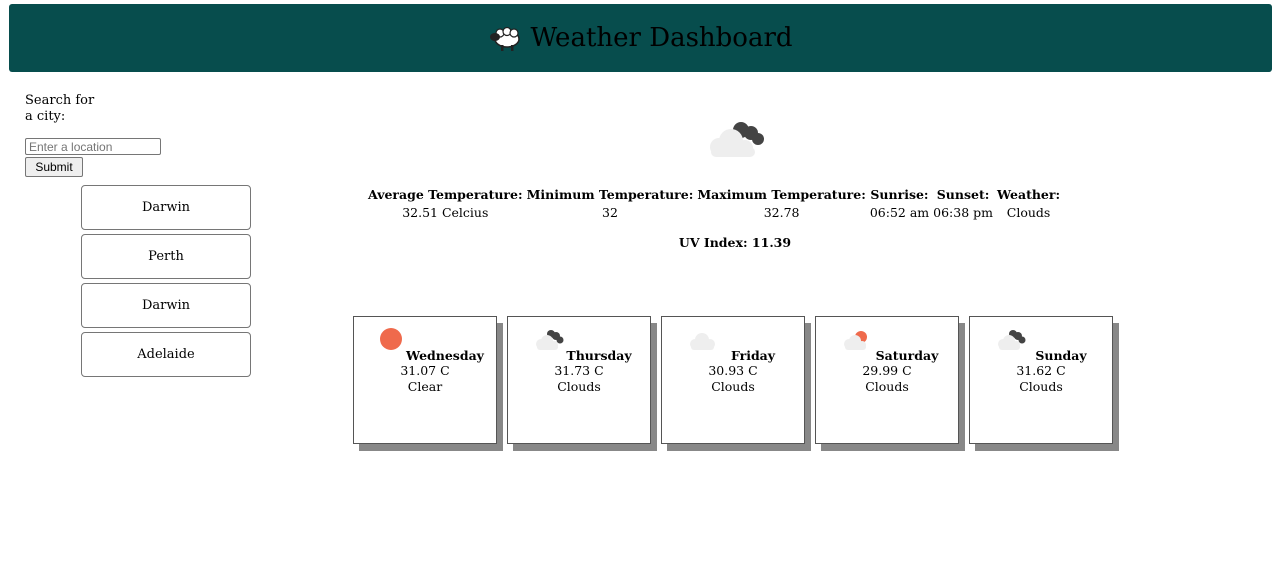 This screenshot has width=1280, height=586. I want to click on history-button-adelaide: Adelaide, so click(166, 354).